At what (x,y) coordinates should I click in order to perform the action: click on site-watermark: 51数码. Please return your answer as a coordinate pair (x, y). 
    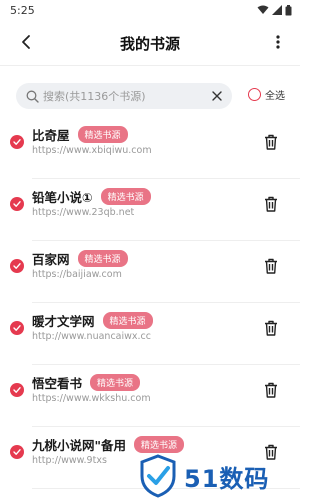
    Looking at the image, I should click on (219, 476).